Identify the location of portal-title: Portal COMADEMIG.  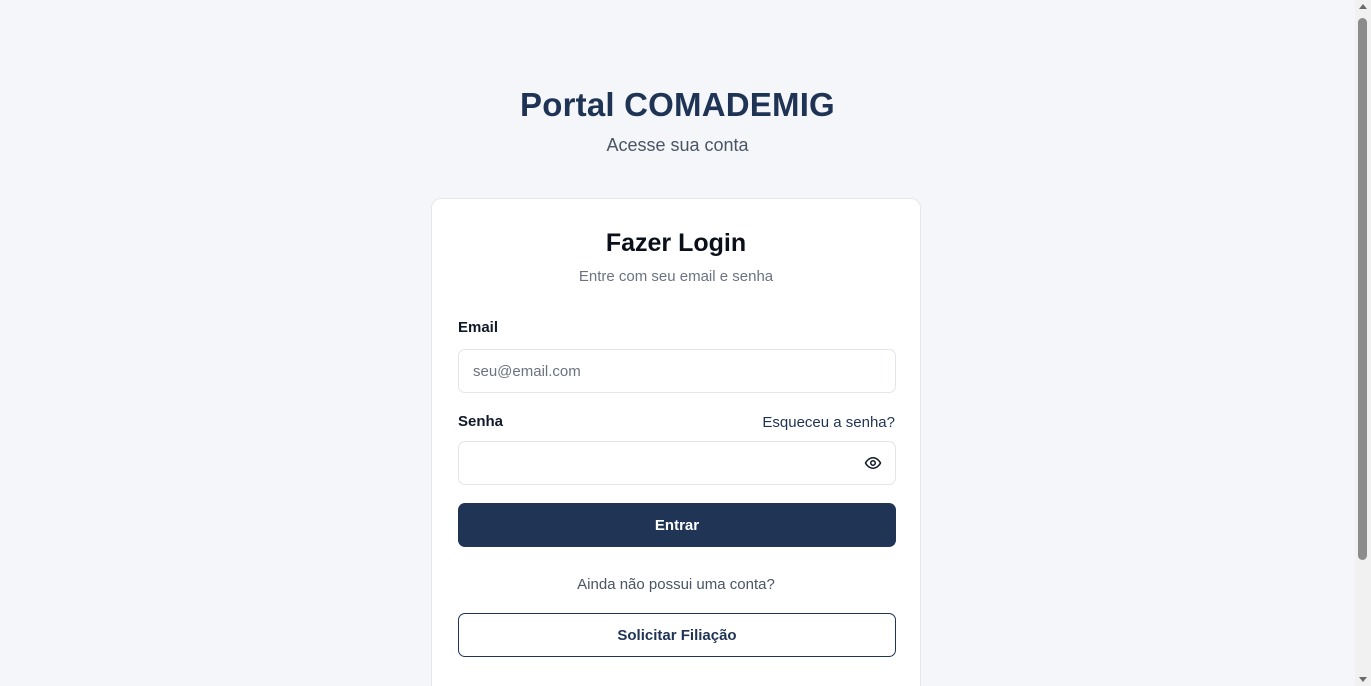
(677, 104).